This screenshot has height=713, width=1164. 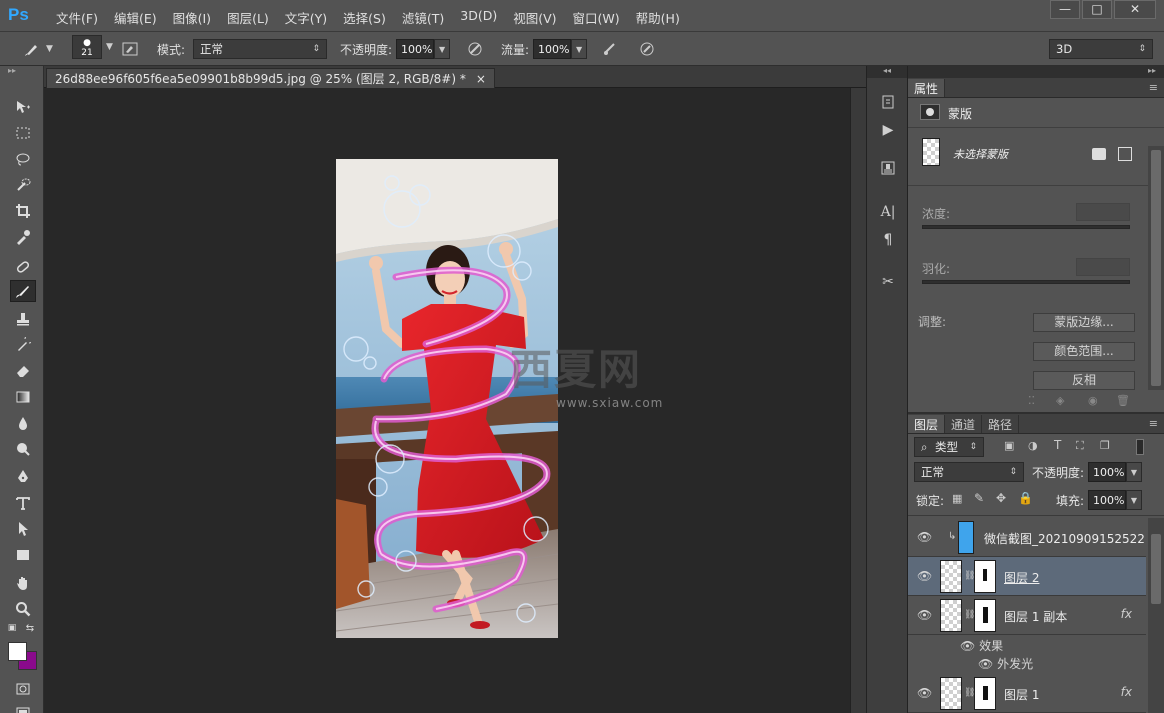 I want to click on layer-filter-select: ⌕ 类型 ⇕, so click(x=949, y=447).